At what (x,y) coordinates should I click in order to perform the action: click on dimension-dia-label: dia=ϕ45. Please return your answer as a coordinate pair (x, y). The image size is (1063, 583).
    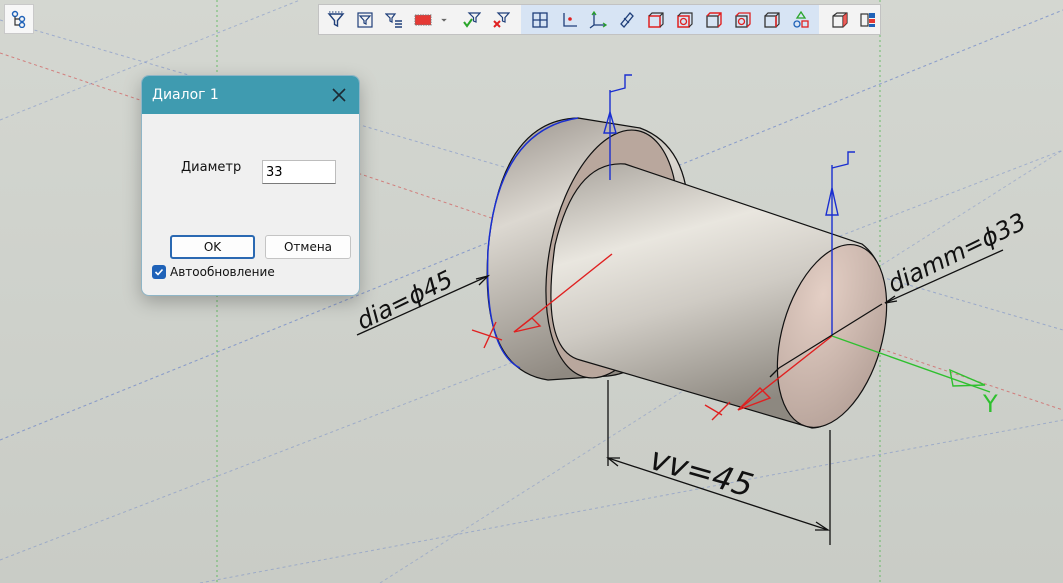
    Looking at the image, I should click on (404, 300).